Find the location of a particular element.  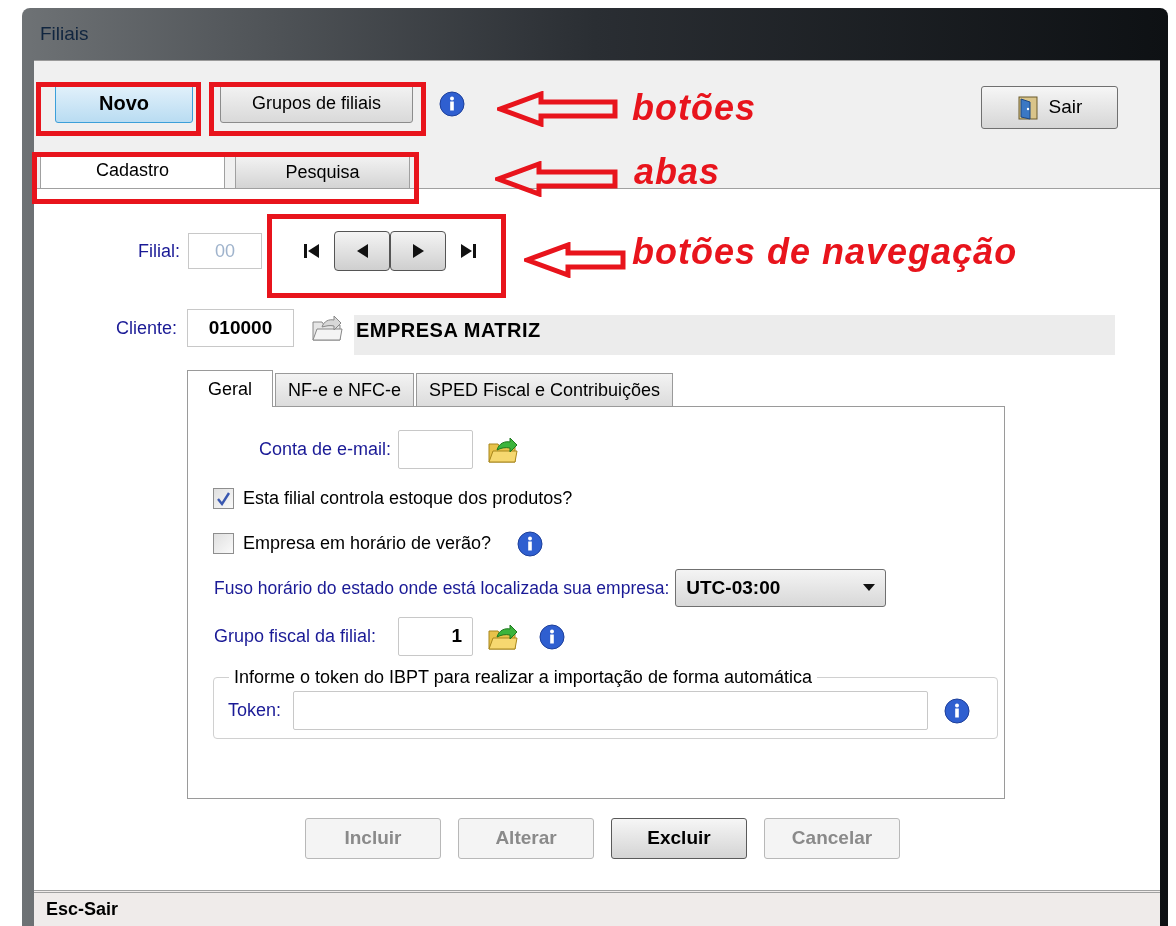

window-title: Filiais is located at coordinates (64, 33).